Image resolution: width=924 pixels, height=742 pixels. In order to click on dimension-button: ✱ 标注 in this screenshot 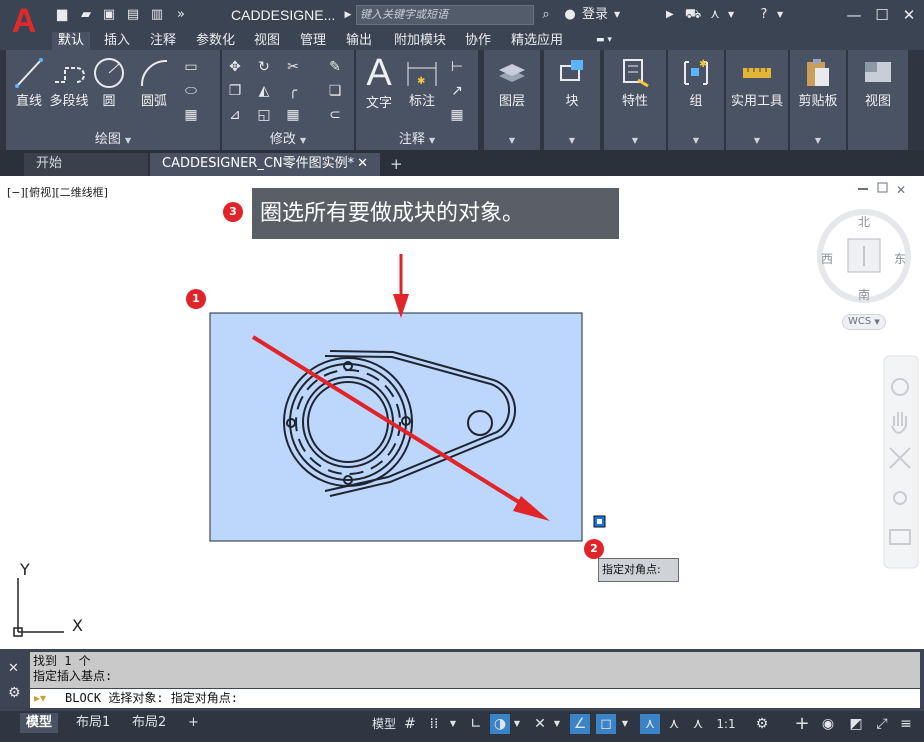, I will do `click(422, 82)`.